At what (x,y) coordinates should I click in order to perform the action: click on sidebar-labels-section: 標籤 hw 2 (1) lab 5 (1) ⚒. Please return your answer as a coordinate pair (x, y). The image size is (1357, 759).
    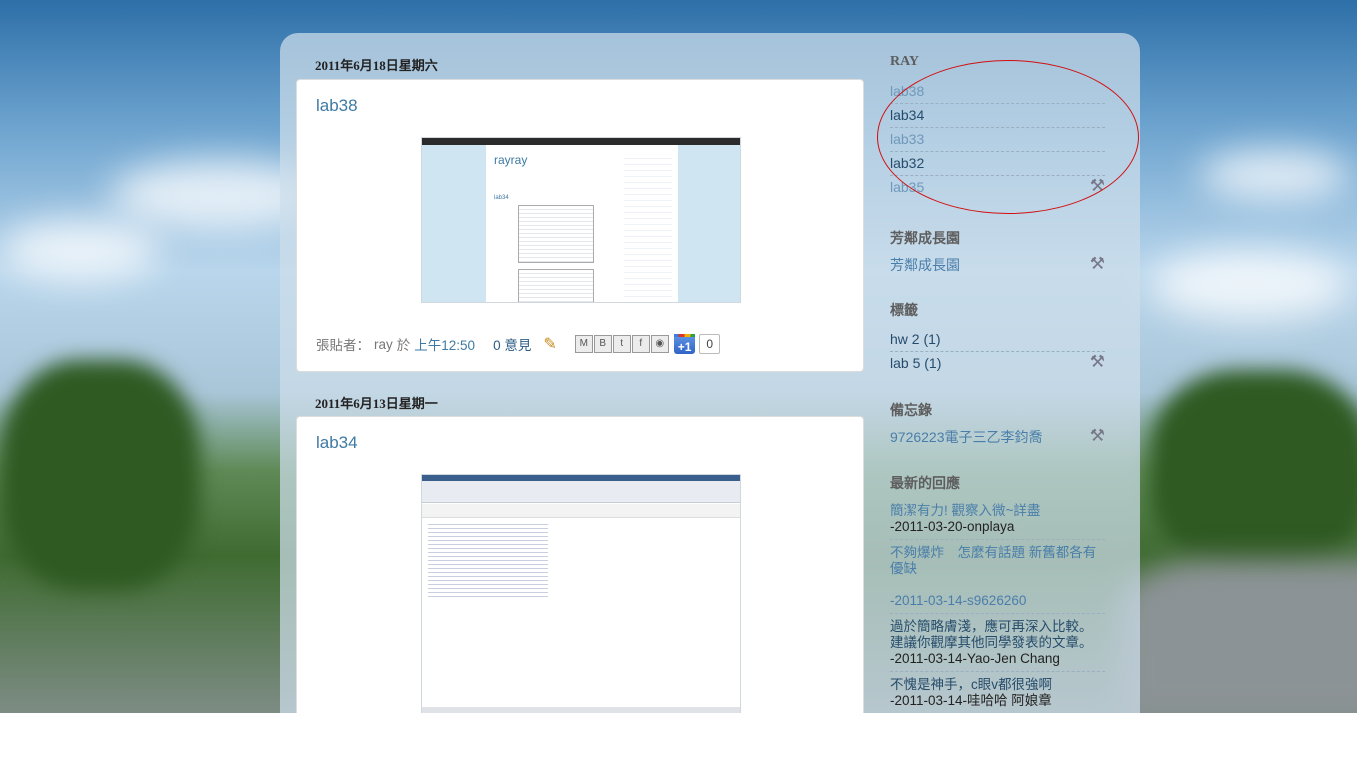
    Looking at the image, I should click on (997, 338).